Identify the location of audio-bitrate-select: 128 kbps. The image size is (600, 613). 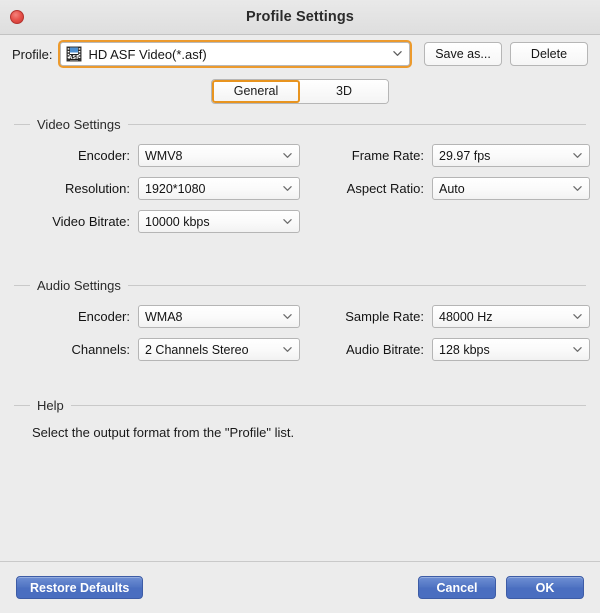
(511, 349).